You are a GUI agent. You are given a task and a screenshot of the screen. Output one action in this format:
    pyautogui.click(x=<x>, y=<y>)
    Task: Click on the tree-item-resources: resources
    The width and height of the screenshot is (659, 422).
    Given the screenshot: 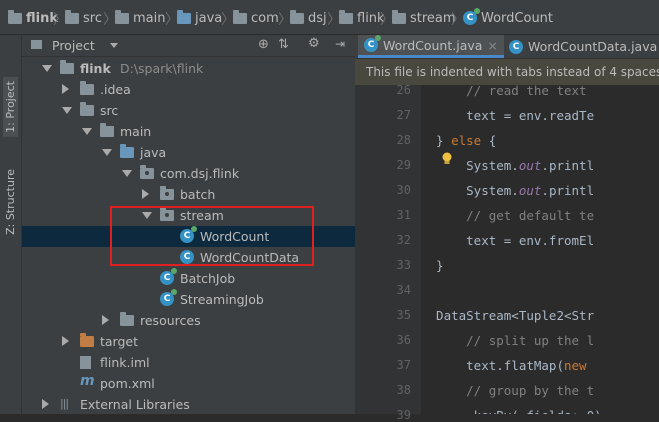 What is the action you would take?
    pyautogui.click(x=188, y=320)
    